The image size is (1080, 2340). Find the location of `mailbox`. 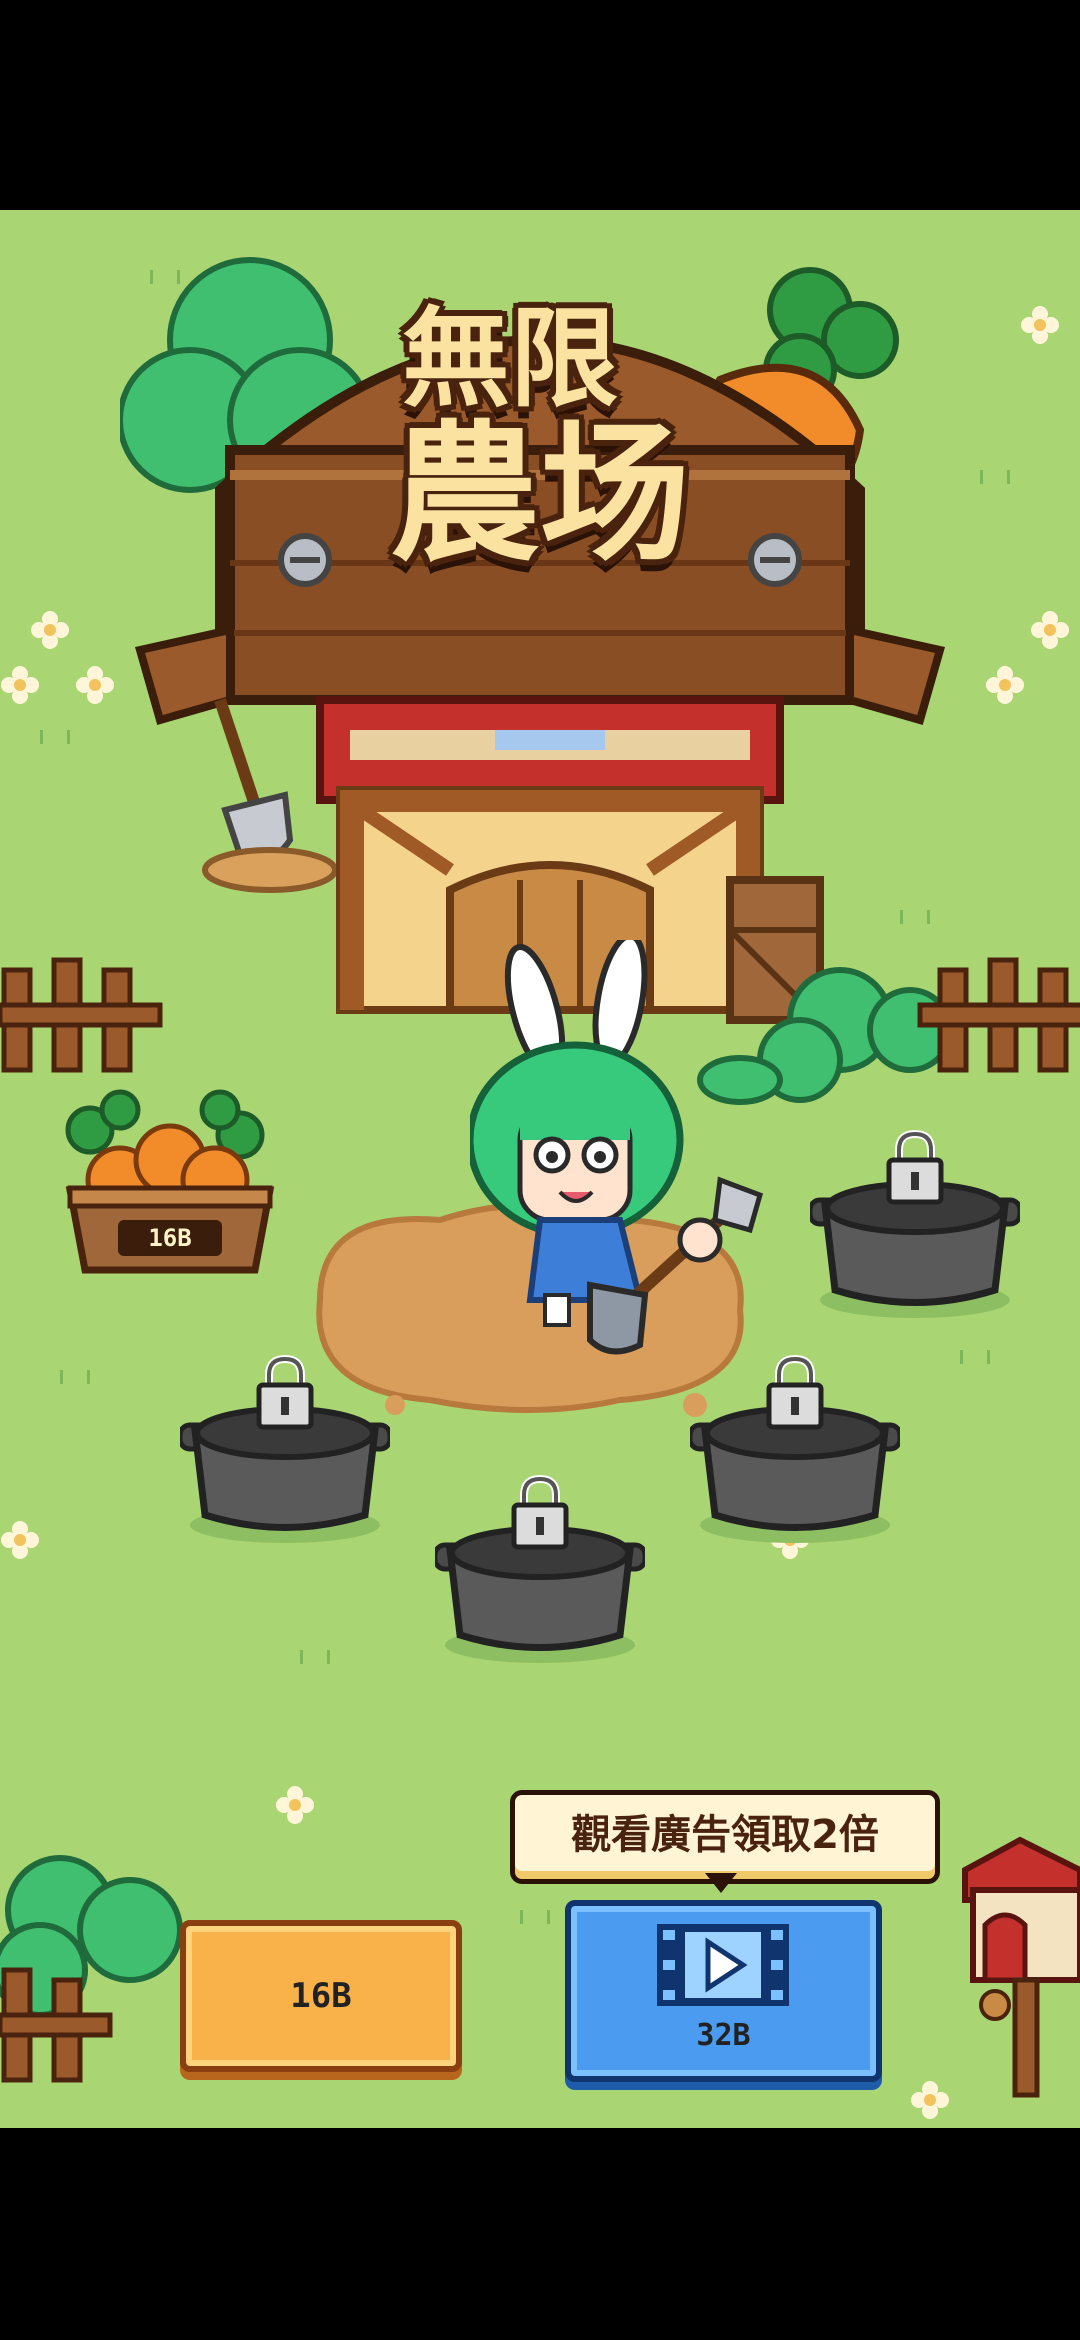

mailbox is located at coordinates (1021, 1967).